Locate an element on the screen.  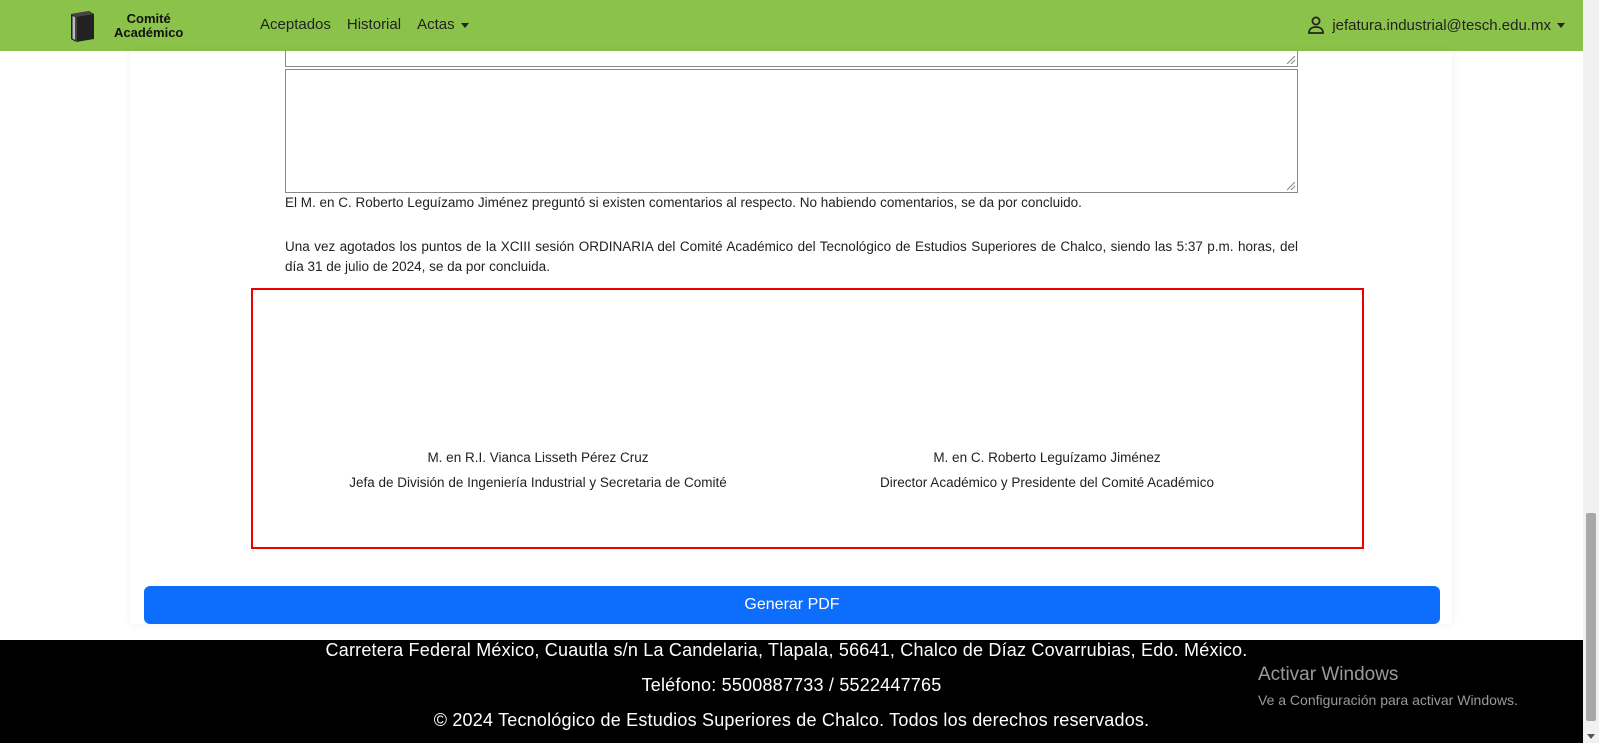
user-menu: jefatura.industrial@tesch.edu.mx is located at coordinates (1435, 25).